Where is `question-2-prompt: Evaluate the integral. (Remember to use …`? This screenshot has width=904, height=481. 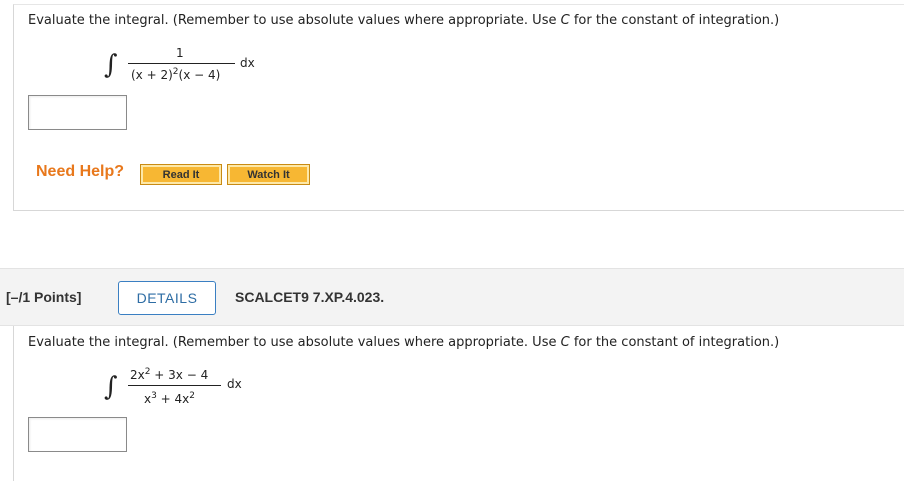
question-2-prompt: Evaluate the integral. (Remember to use … is located at coordinates (404, 342).